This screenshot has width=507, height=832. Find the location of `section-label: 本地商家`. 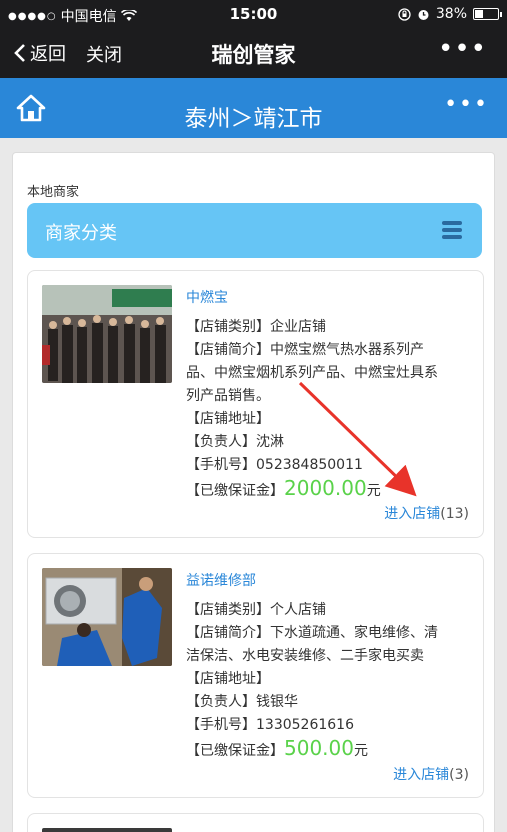

section-label: 本地商家 is located at coordinates (53, 192).